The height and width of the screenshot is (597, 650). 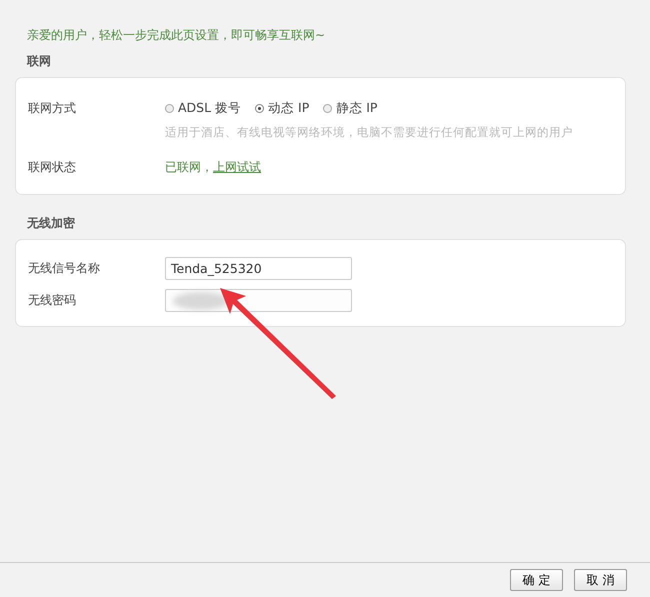 What do you see at coordinates (39, 61) in the screenshot?
I see `section-heading: 联网` at bounding box center [39, 61].